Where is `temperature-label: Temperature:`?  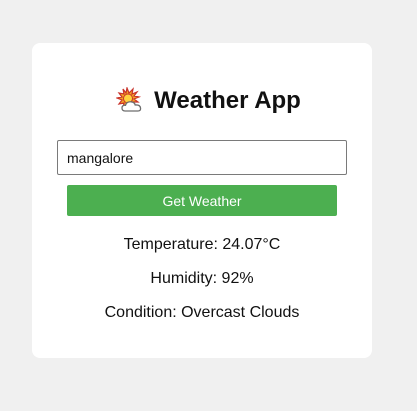
temperature-label: Temperature: is located at coordinates (170, 244).